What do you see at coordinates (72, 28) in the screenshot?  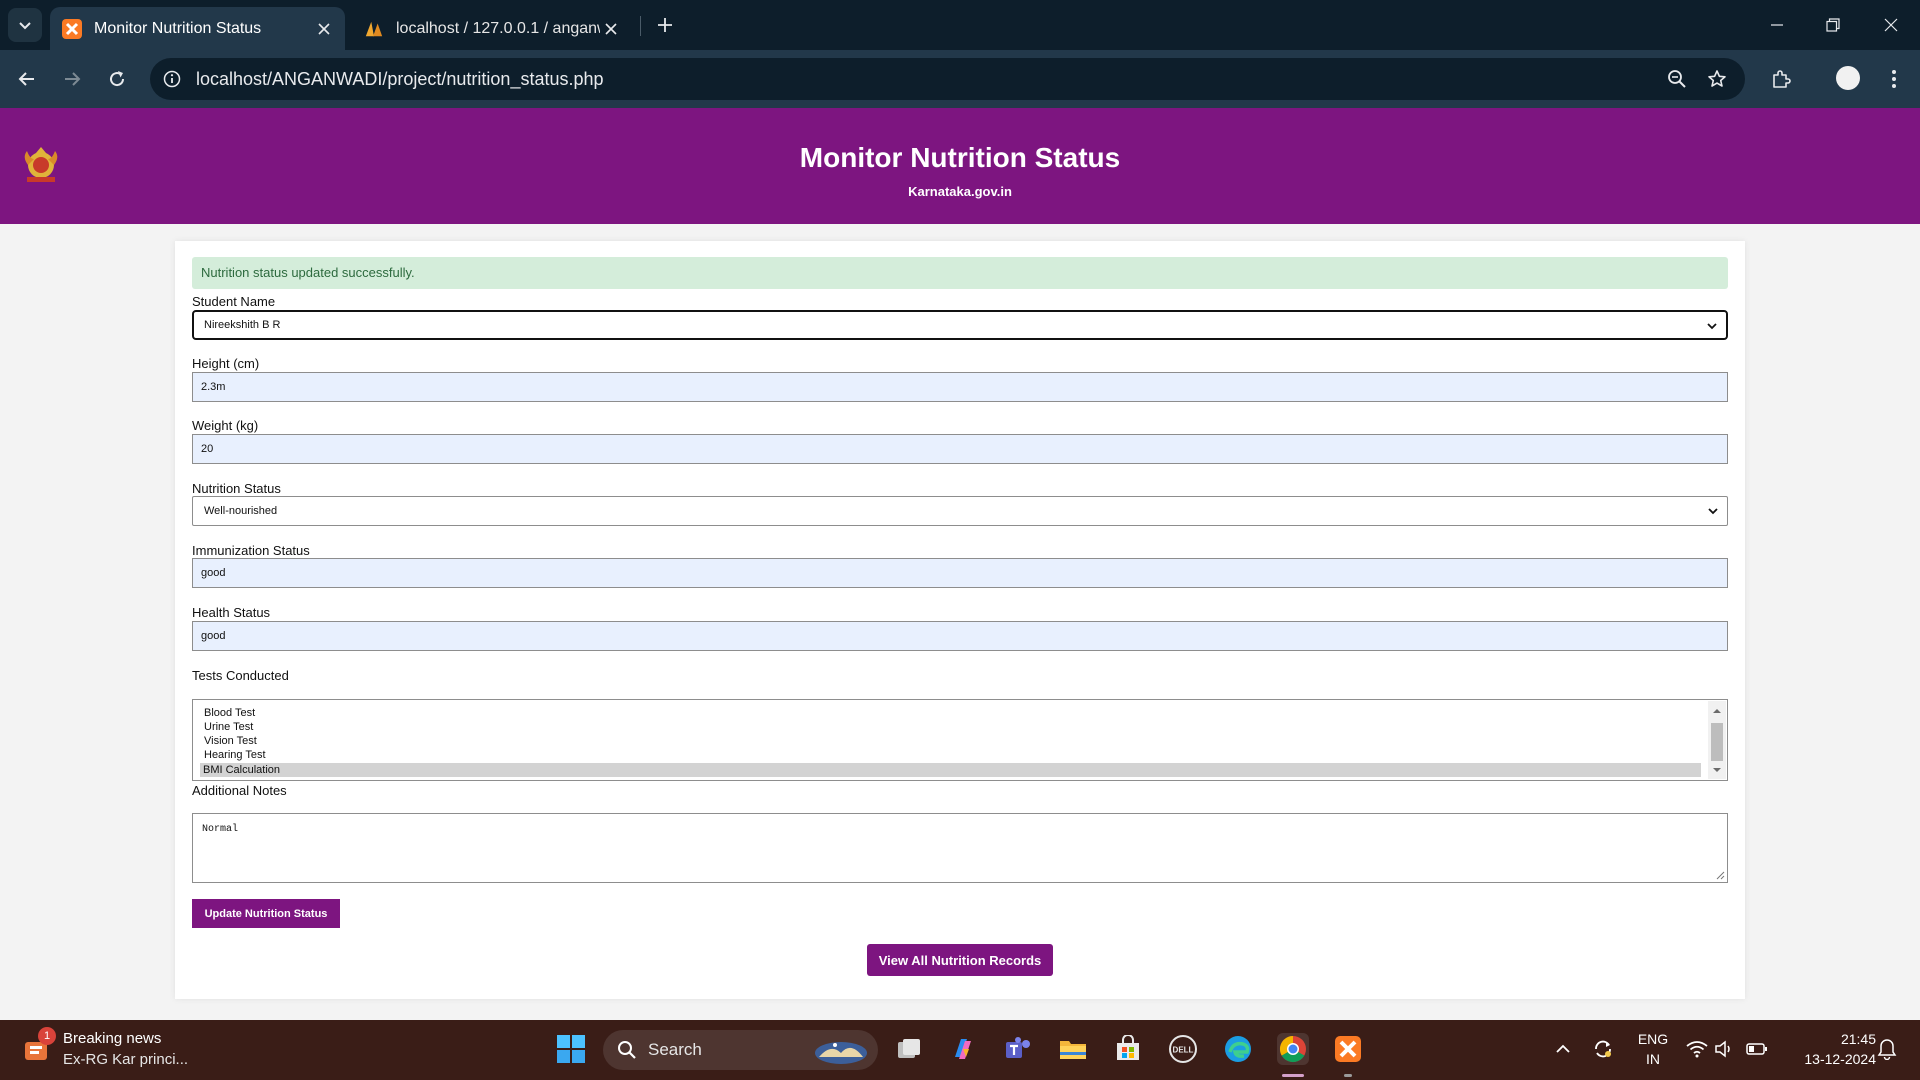 I see `xampp-icon` at bounding box center [72, 28].